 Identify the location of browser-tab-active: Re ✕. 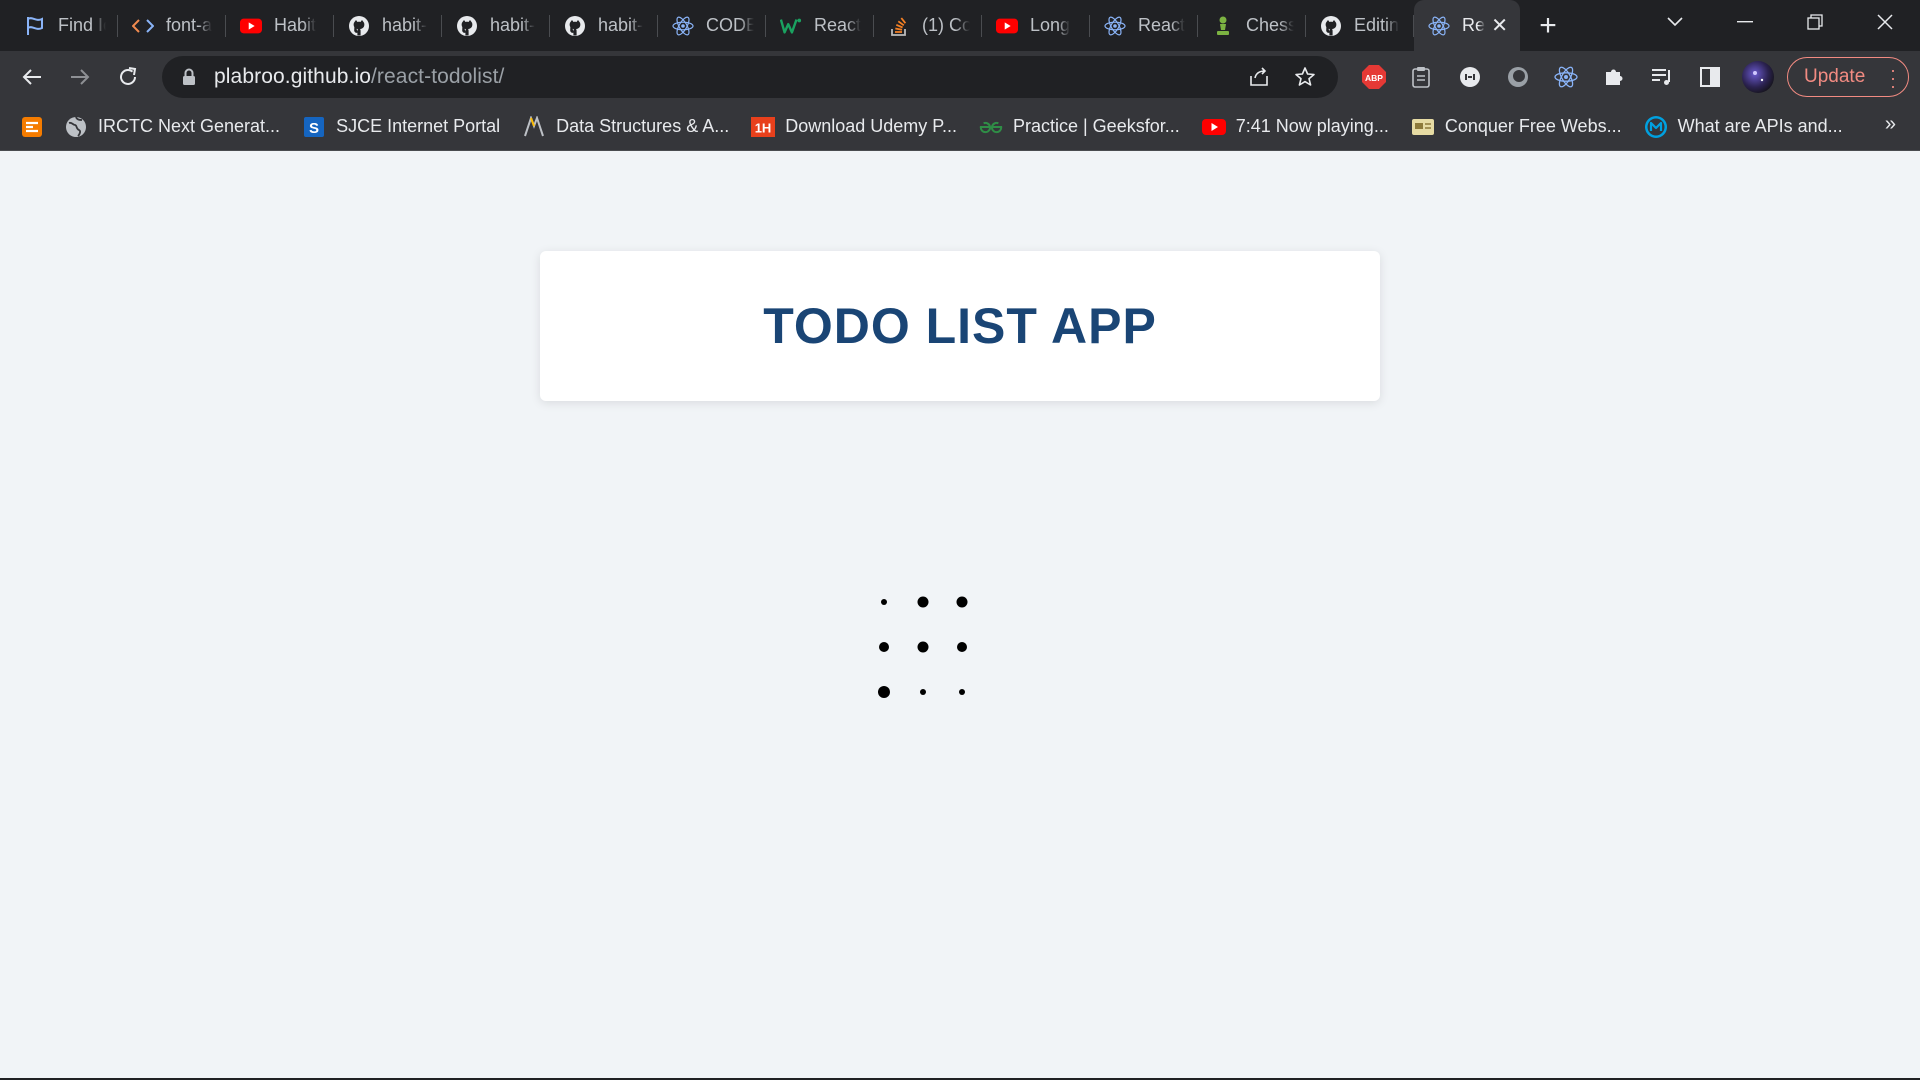
(1467, 25).